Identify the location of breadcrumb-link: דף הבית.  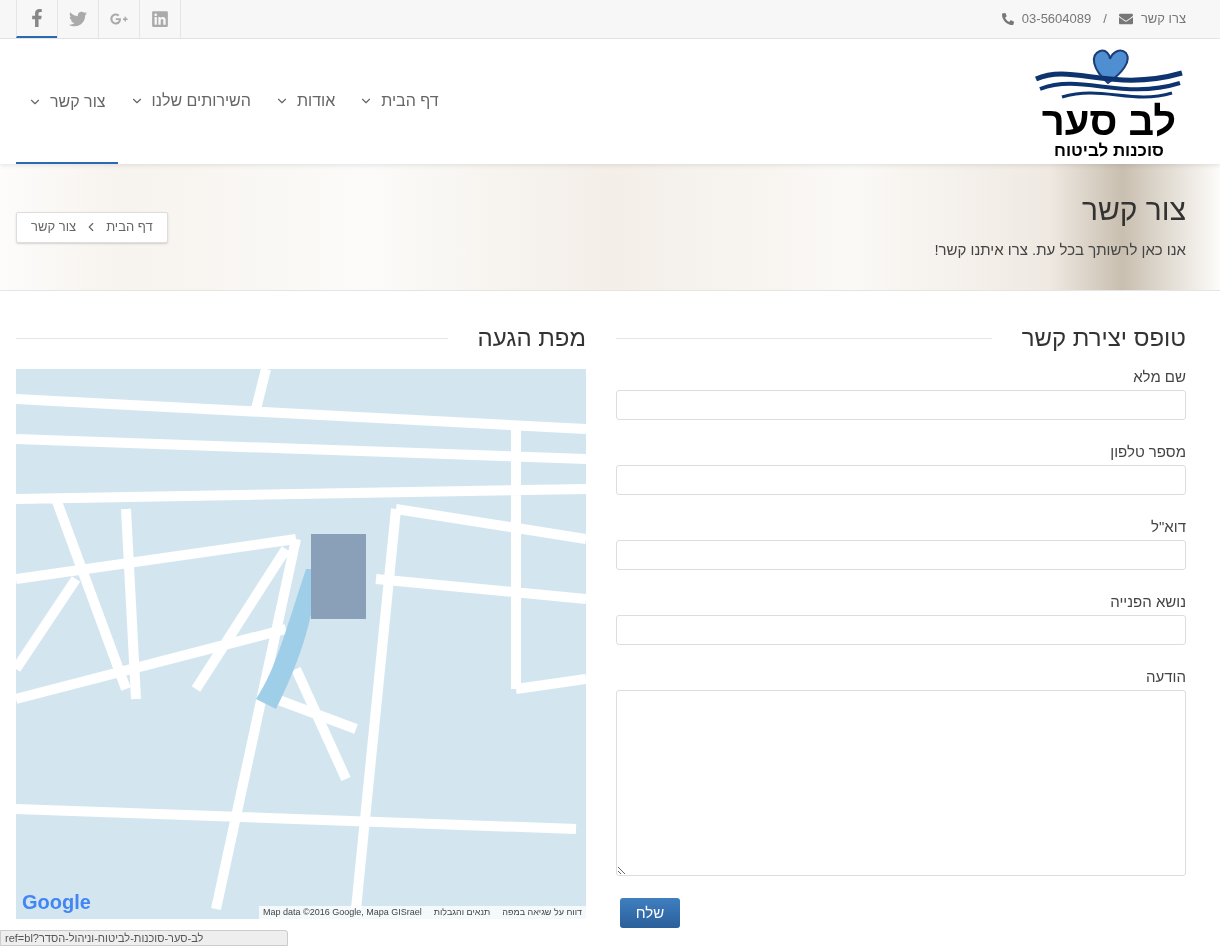
(129, 227).